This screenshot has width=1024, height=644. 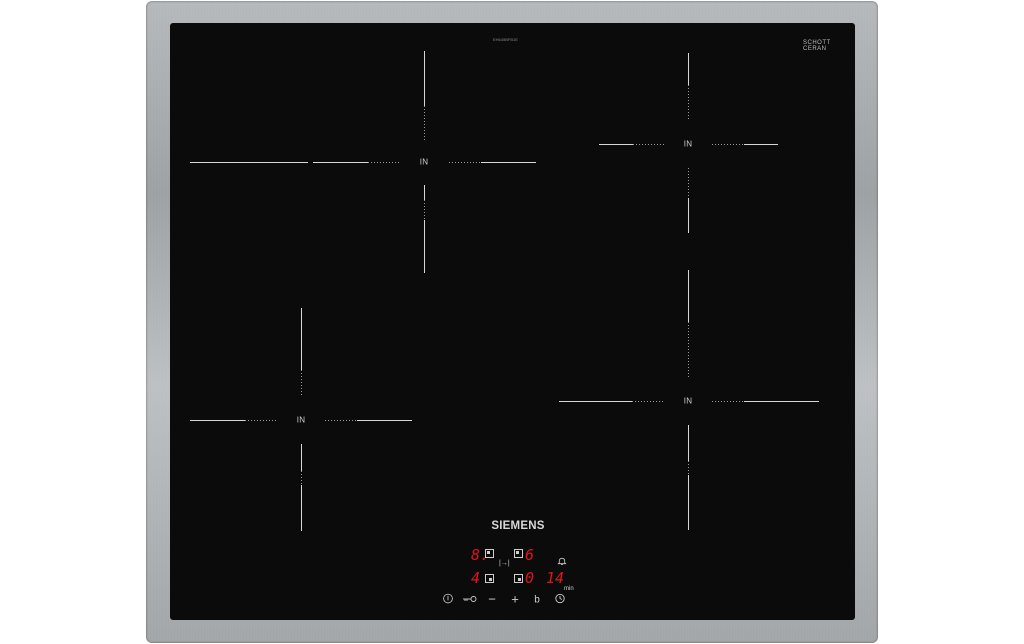 I want to click on zone-bottom-left-display: 4, so click(x=476, y=578).